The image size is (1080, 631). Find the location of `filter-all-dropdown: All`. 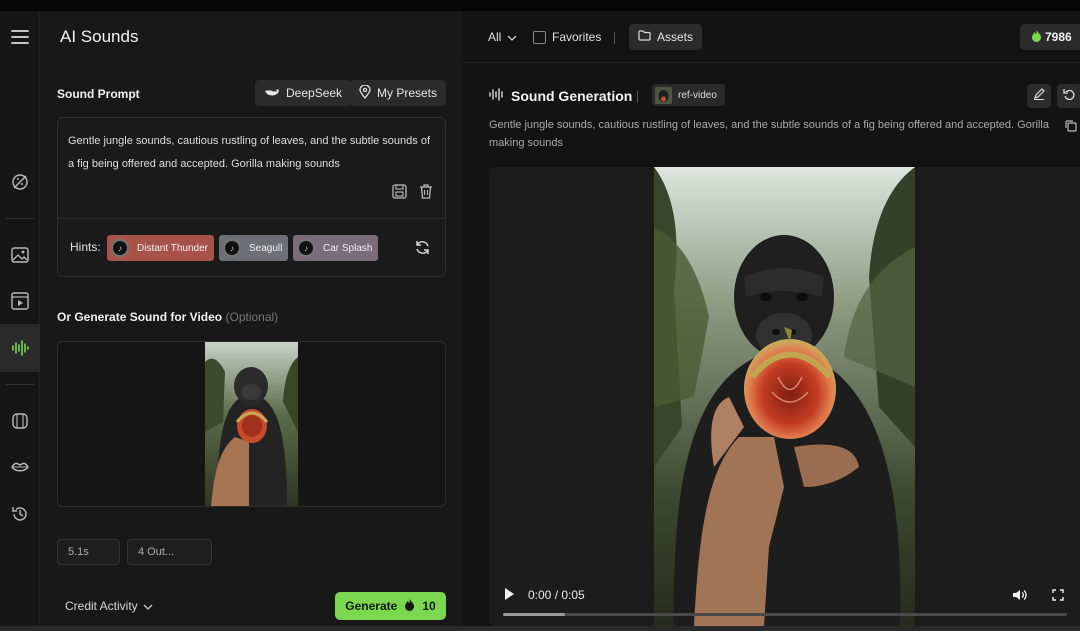

filter-all-dropdown: All is located at coordinates (502, 37).